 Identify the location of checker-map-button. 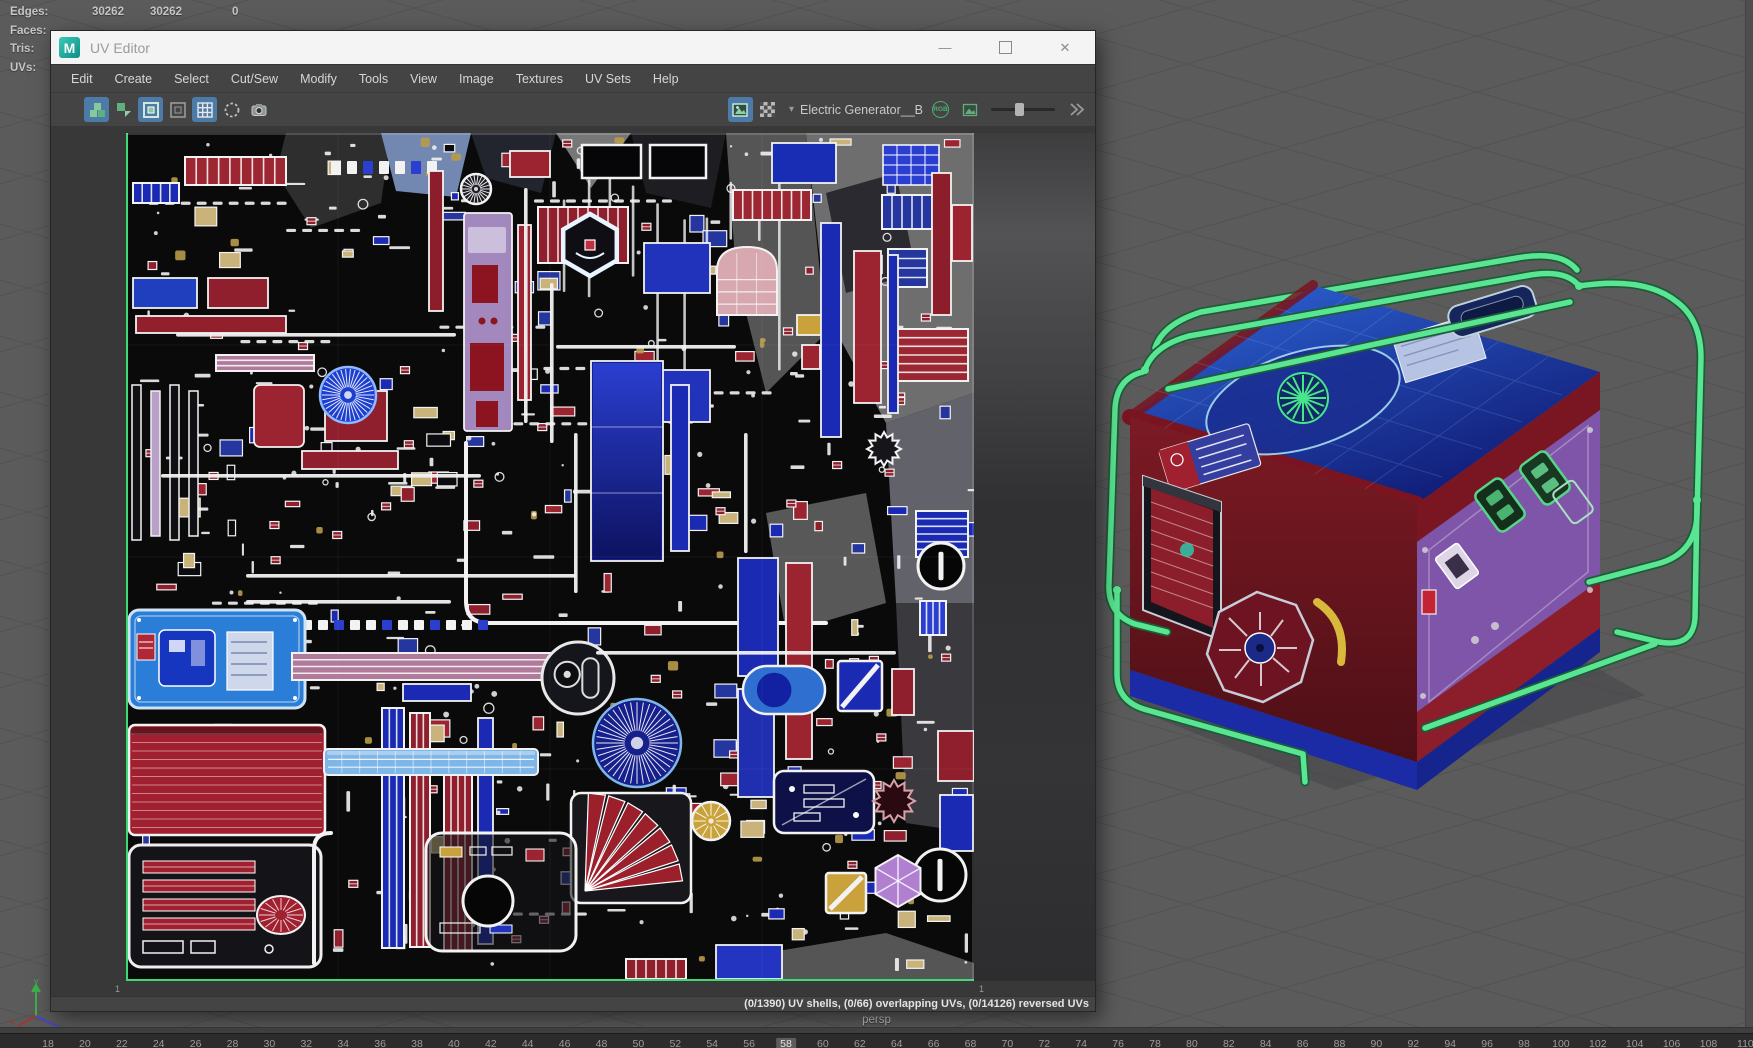
(767, 109).